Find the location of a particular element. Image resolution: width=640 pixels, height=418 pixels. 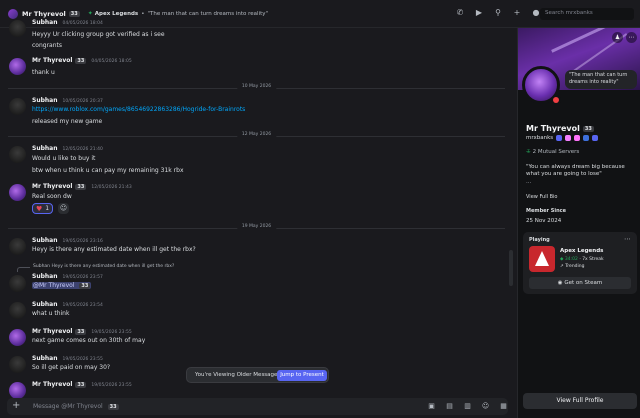

steam-icon: ◉ is located at coordinates (560, 283).